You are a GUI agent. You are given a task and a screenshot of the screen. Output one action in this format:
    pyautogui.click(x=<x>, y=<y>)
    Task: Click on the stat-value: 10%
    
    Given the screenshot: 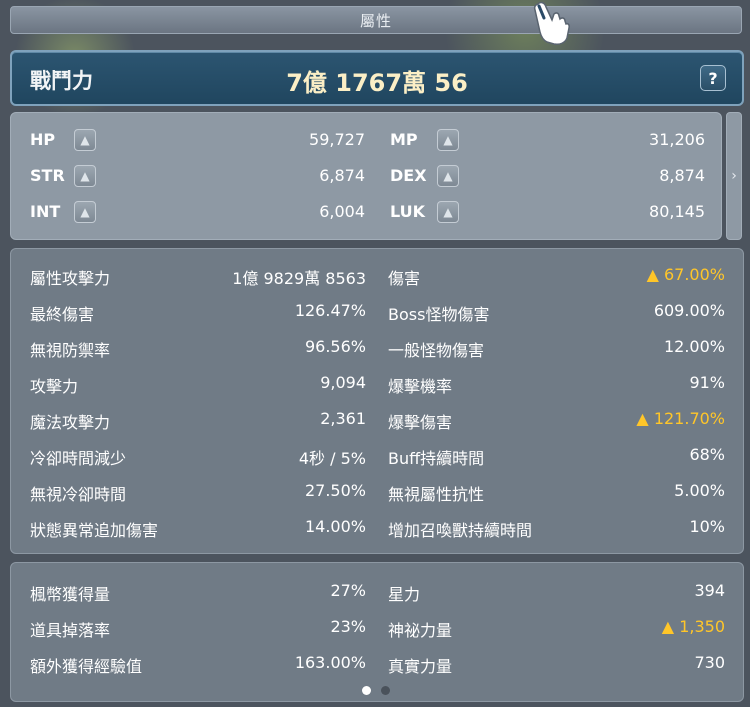 What is the action you would take?
    pyautogui.click(x=707, y=526)
    